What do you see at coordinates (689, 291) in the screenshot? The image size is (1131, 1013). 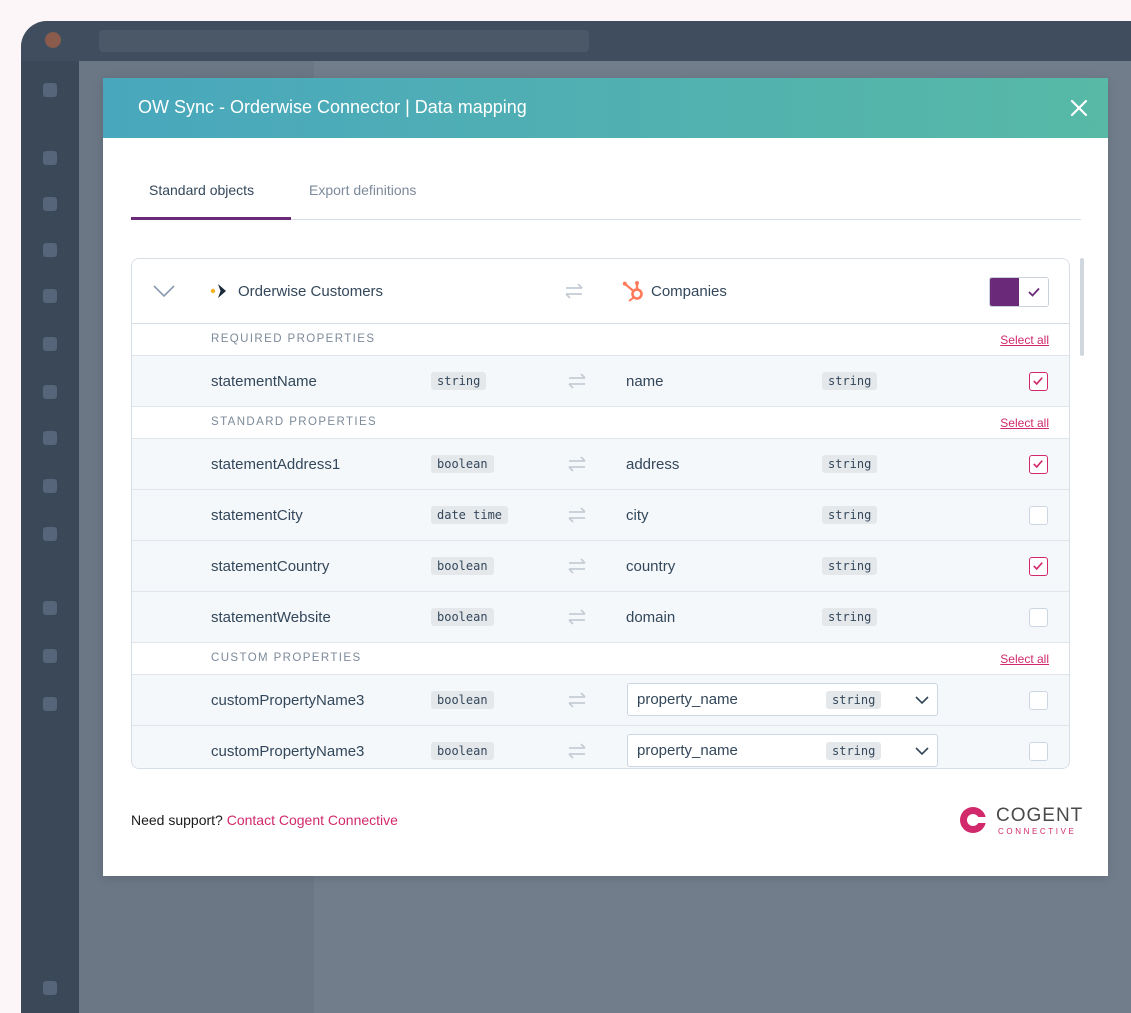 I see `target-object-name: Companies` at bounding box center [689, 291].